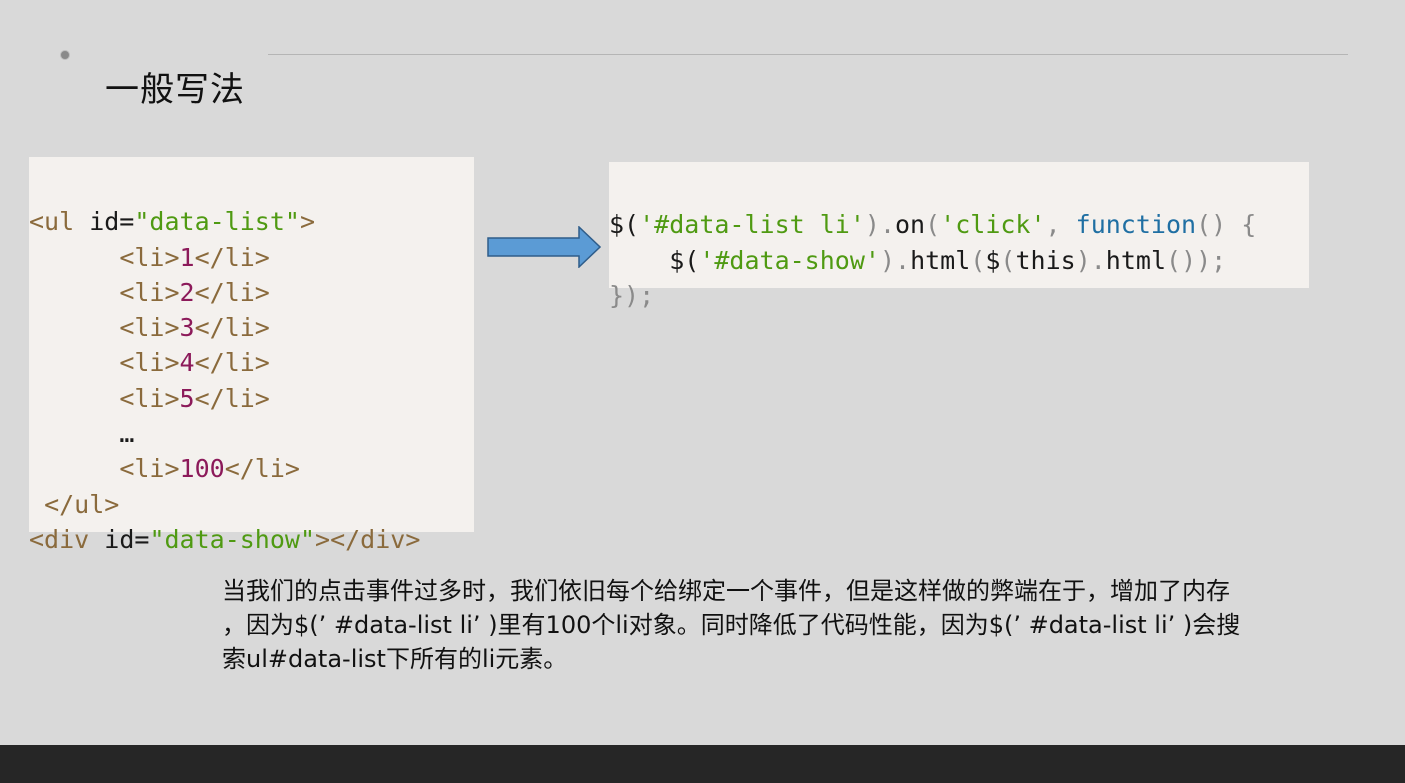  Describe the element at coordinates (910, 225) in the screenshot. I see `code-fn: on` at that location.